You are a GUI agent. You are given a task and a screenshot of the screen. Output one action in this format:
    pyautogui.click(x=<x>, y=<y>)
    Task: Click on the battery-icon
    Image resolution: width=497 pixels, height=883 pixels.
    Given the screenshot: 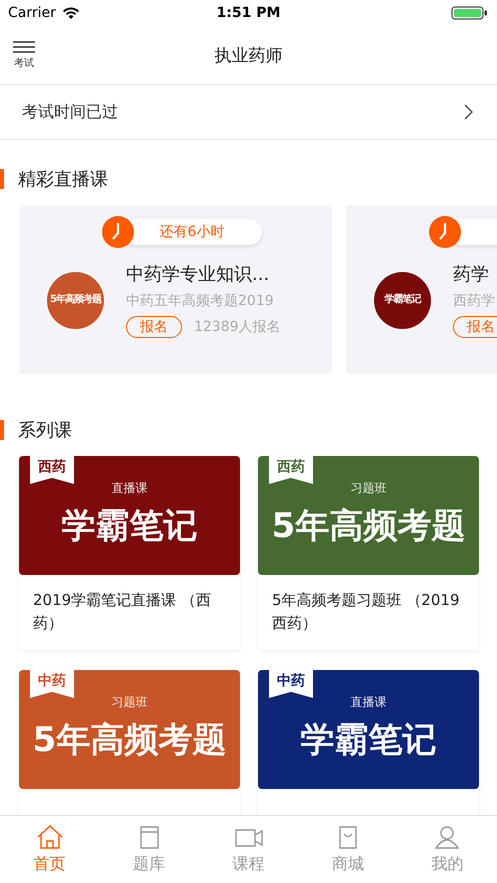 What is the action you would take?
    pyautogui.click(x=470, y=13)
    